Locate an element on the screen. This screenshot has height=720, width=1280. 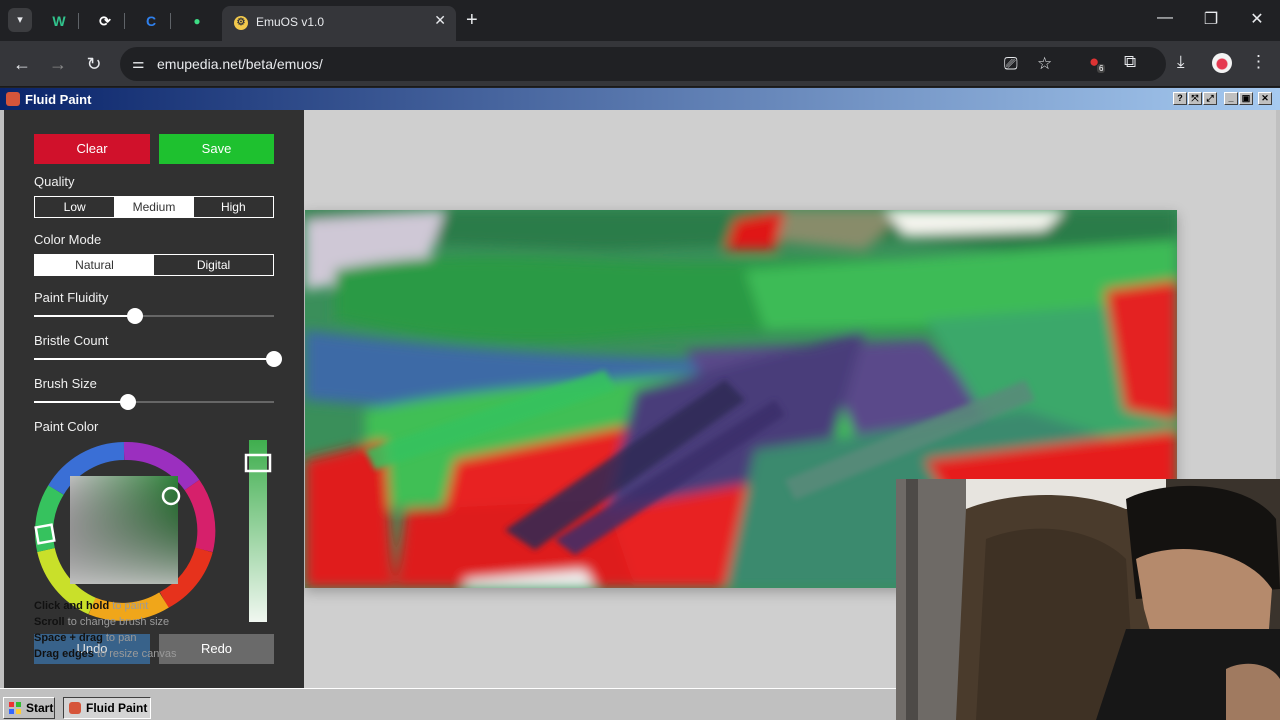
pinned-tab-c: C is located at coordinates (151, 21).